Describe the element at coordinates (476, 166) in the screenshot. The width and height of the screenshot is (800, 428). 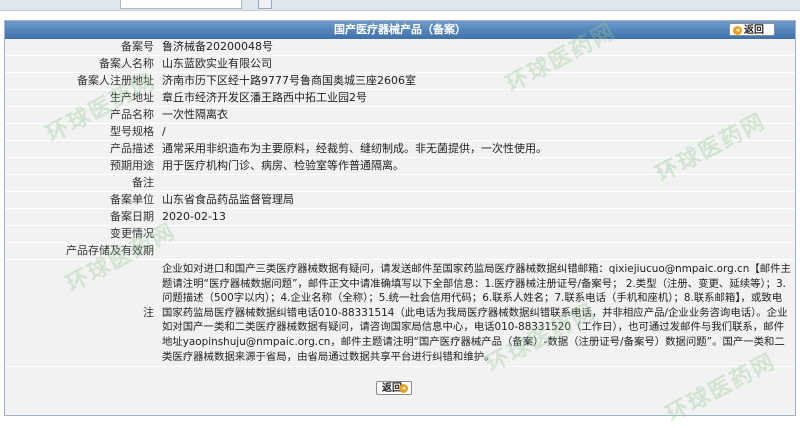
I see `field-value: 用于医疗机构门诊、病房、检验室等作普通隔离。` at that location.